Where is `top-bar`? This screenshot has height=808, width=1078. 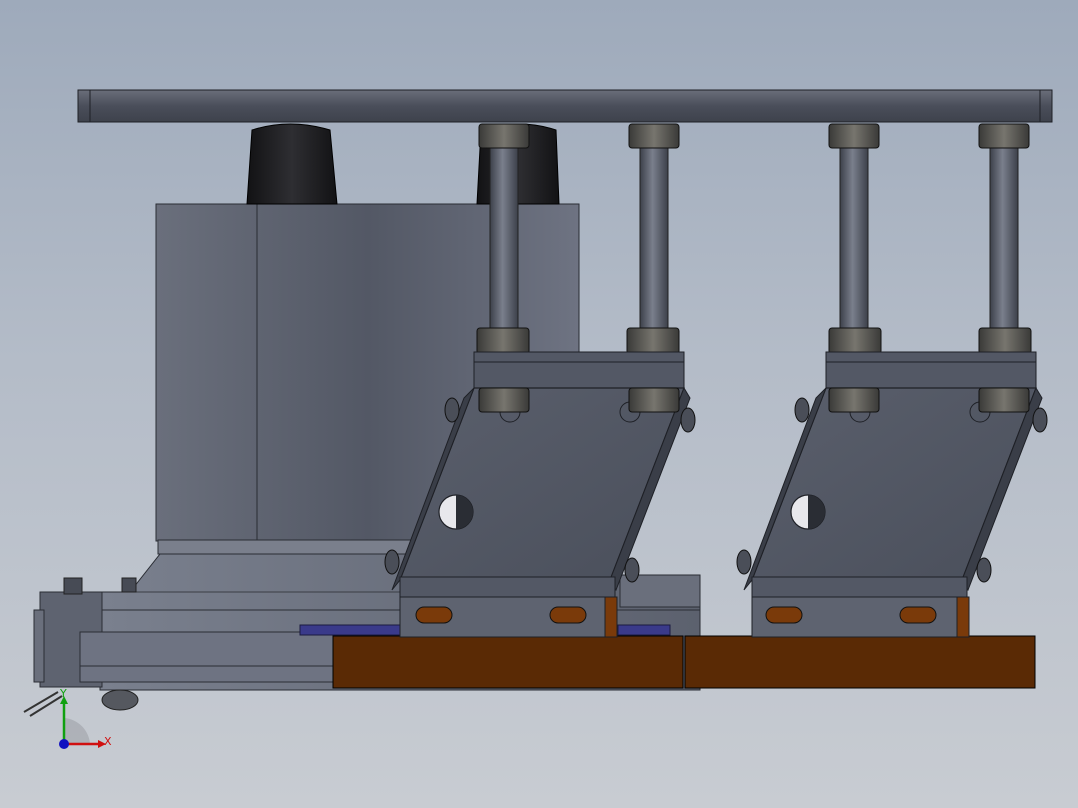
top-bar is located at coordinates (565, 106).